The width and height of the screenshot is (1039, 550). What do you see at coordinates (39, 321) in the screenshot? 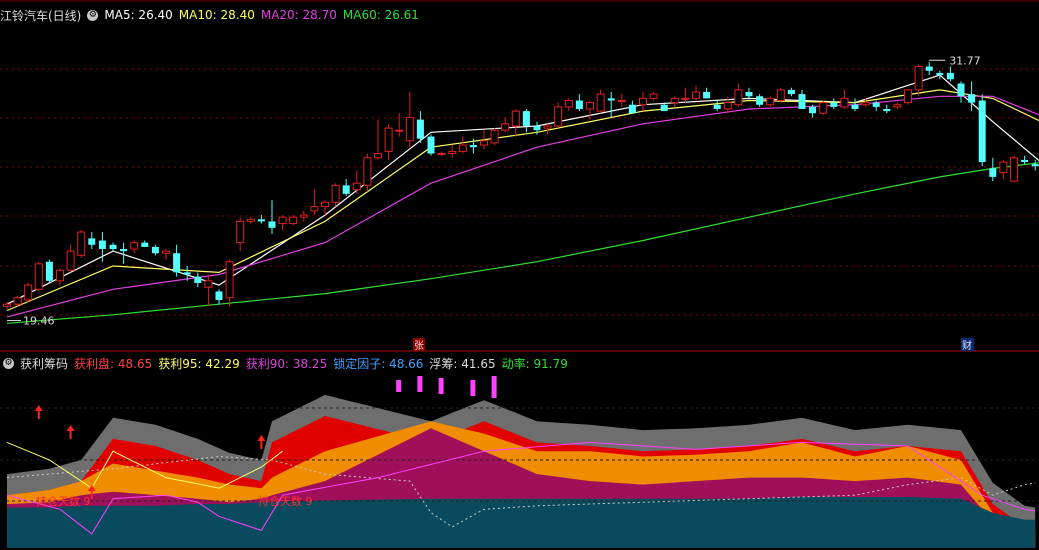
I see `low-label: 19.46` at bounding box center [39, 321].